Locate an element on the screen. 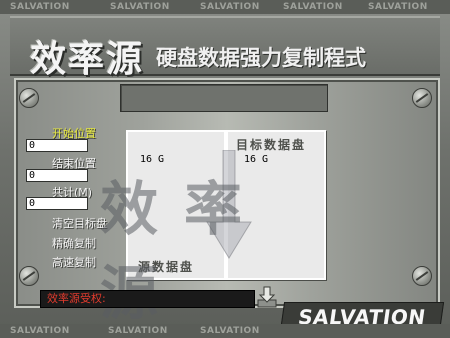 Image resolution: width=450 pixels, height=338 pixels. total-input: 0 is located at coordinates (57, 203).